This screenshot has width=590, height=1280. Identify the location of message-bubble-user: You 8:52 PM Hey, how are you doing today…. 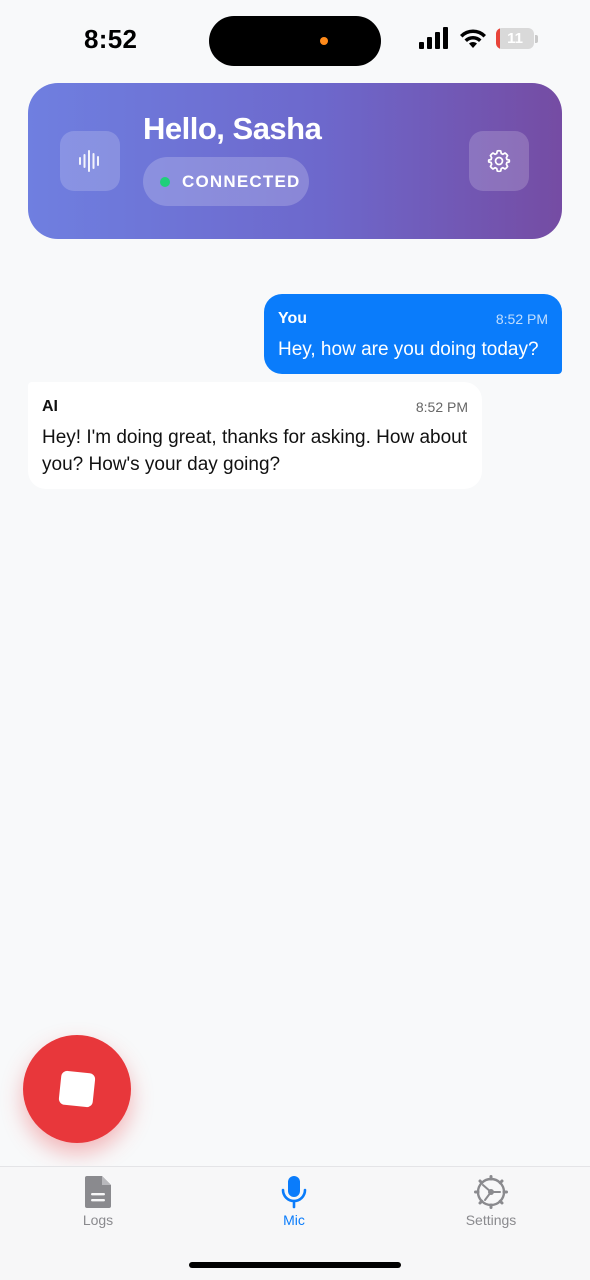
(413, 334).